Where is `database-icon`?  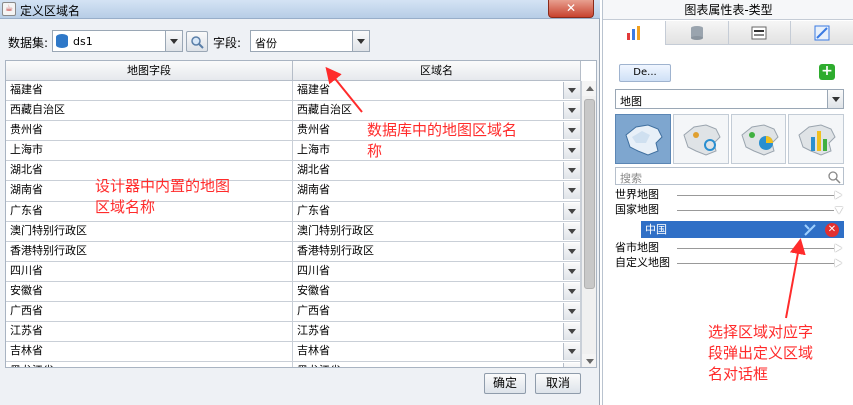 database-icon is located at coordinates (62, 41).